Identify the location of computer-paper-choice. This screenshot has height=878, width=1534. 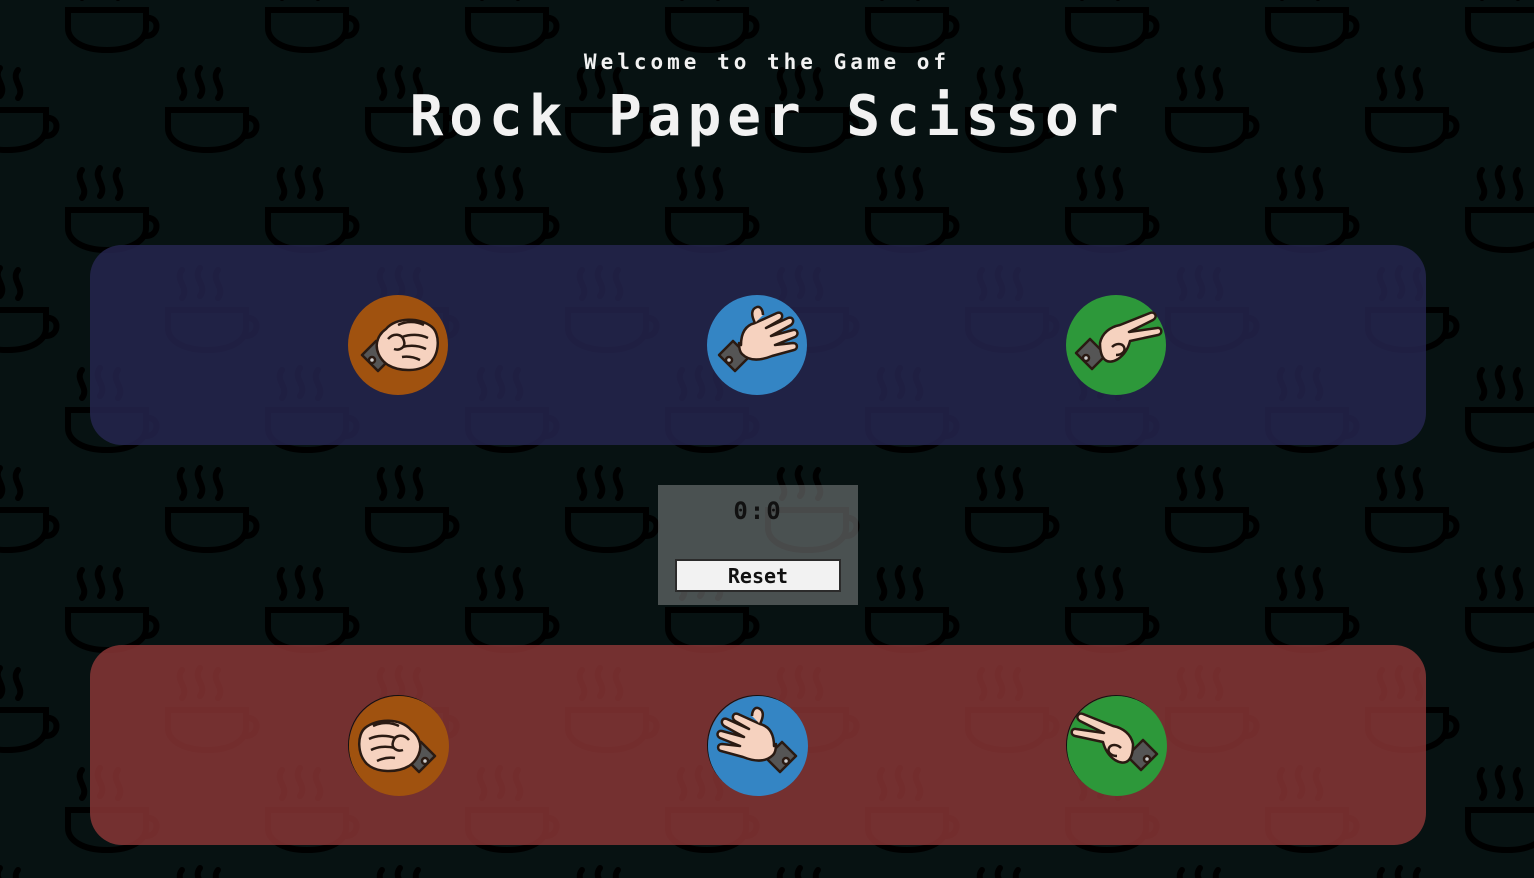
(757, 745).